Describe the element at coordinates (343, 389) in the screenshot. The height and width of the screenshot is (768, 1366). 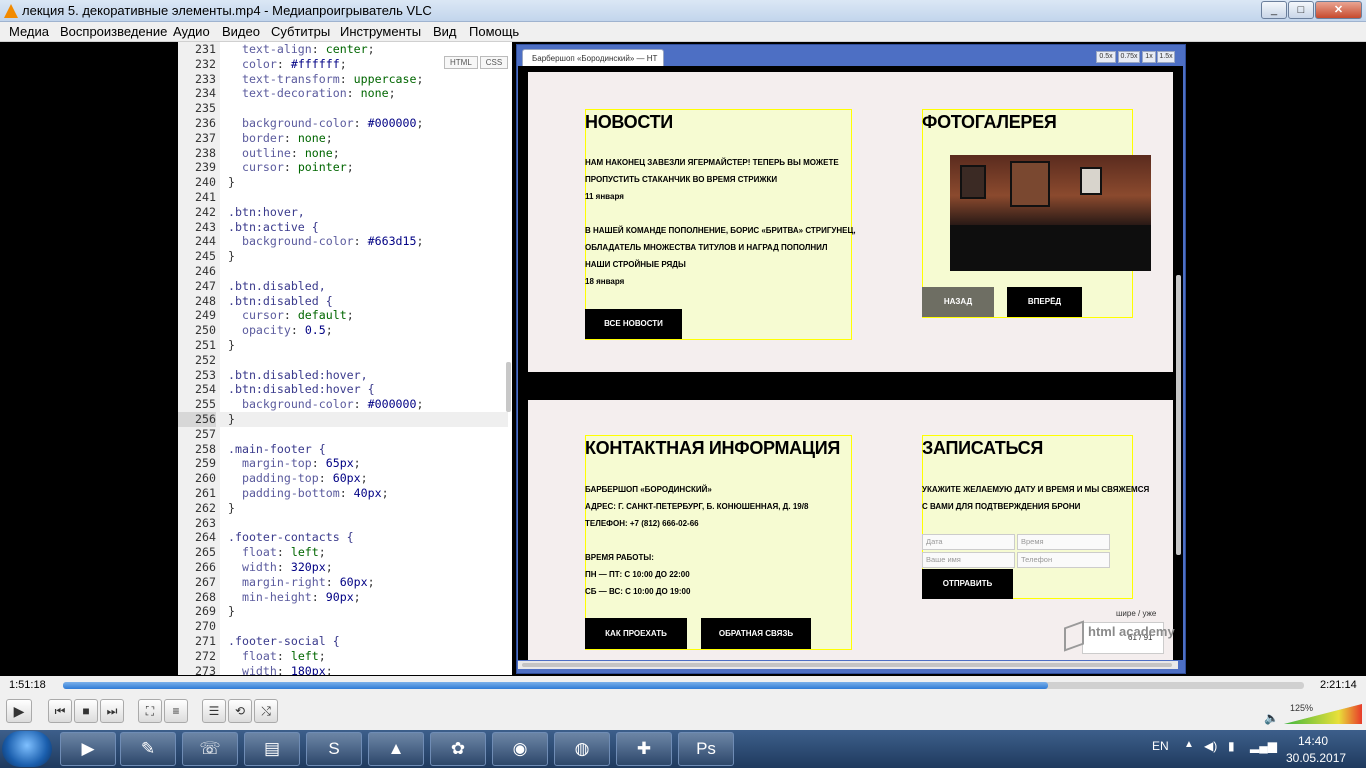
I see `code-line: 254 .btn:disabled:hover {` at that location.